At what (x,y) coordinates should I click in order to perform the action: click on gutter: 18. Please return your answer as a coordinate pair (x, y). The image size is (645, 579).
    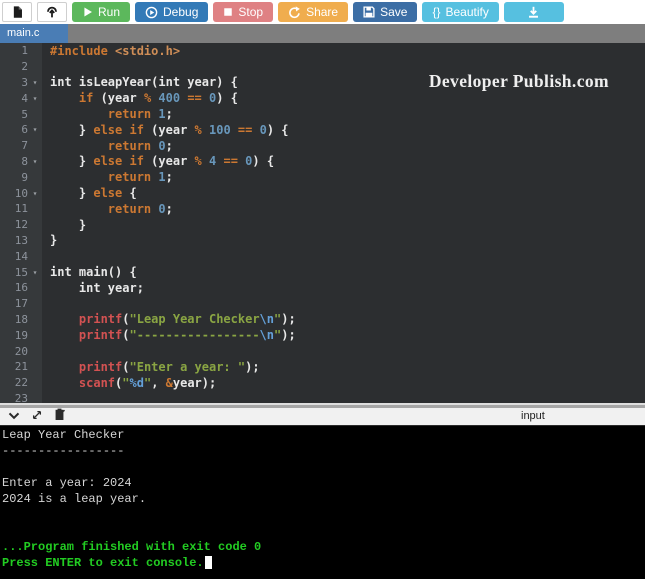
    Looking at the image, I should click on (21, 319).